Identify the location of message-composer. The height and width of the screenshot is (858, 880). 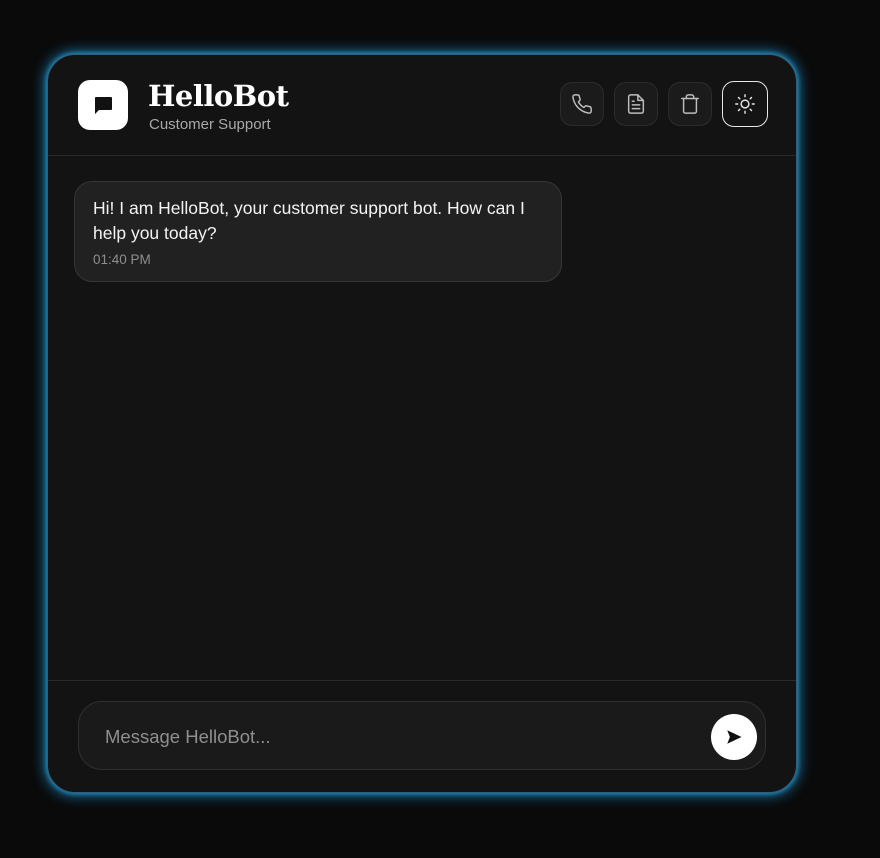
(422, 736).